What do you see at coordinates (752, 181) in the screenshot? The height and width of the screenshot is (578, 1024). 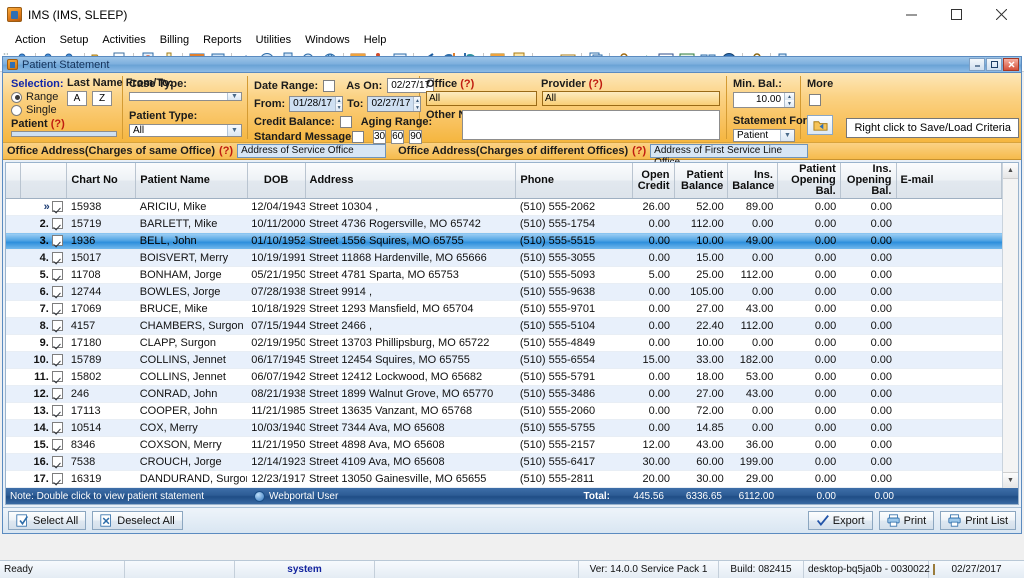 I see `col-ins-balance: Ins. Balance` at bounding box center [752, 181].